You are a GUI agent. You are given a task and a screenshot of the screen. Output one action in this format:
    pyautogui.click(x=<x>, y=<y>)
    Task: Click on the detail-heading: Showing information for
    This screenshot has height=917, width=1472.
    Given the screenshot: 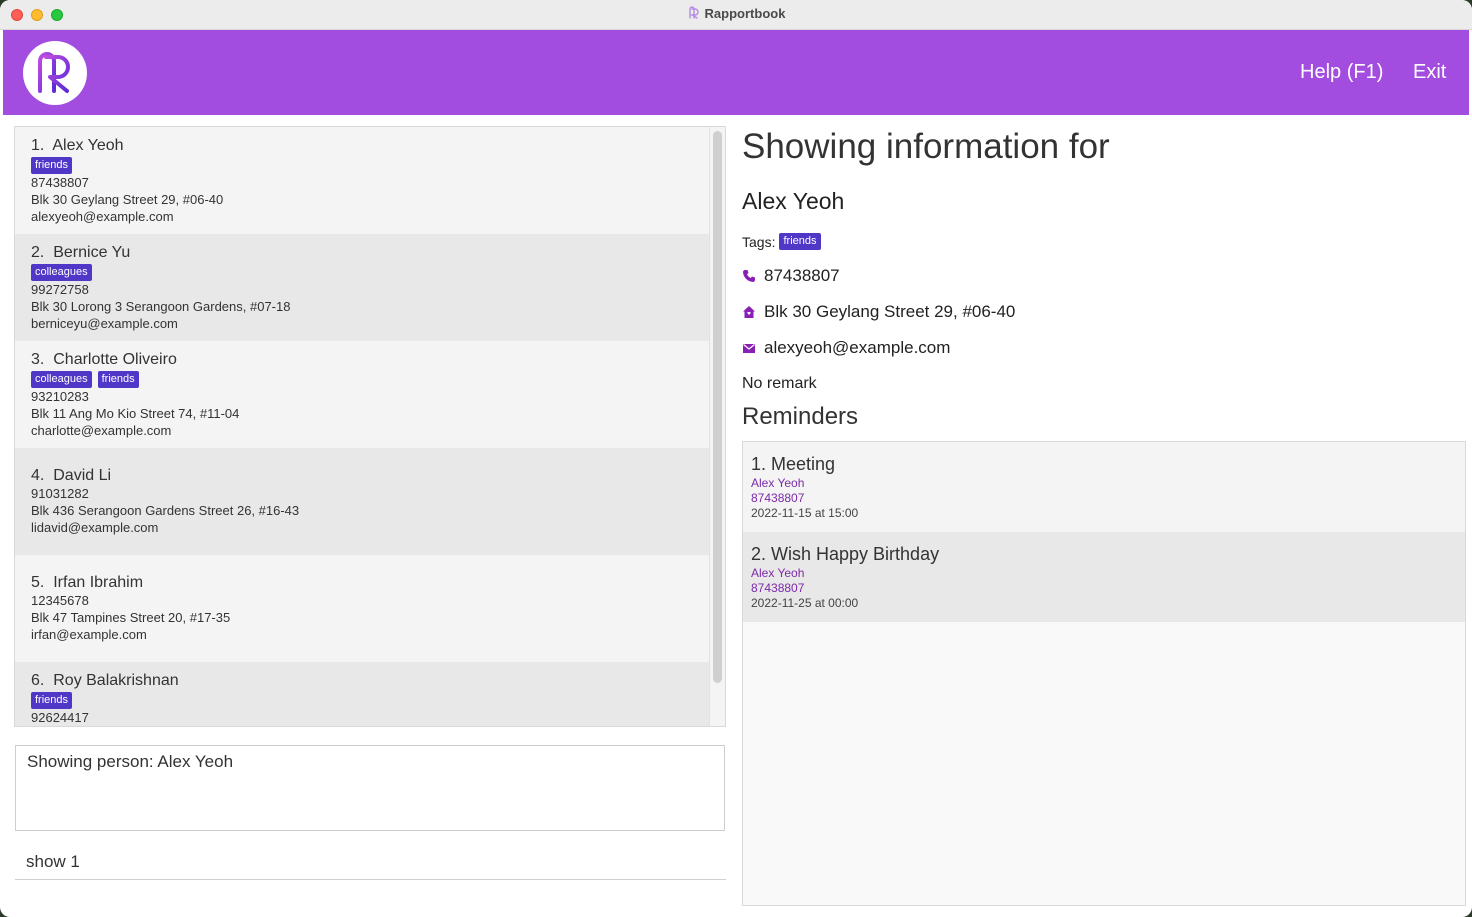 What is the action you would take?
    pyautogui.click(x=926, y=146)
    